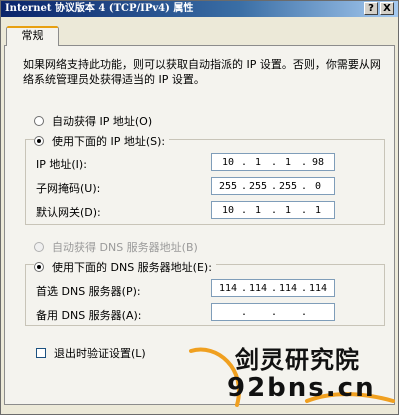 This screenshot has width=399, height=415. I want to click on default-gateway-label: 默认网关(D):, so click(68, 212).